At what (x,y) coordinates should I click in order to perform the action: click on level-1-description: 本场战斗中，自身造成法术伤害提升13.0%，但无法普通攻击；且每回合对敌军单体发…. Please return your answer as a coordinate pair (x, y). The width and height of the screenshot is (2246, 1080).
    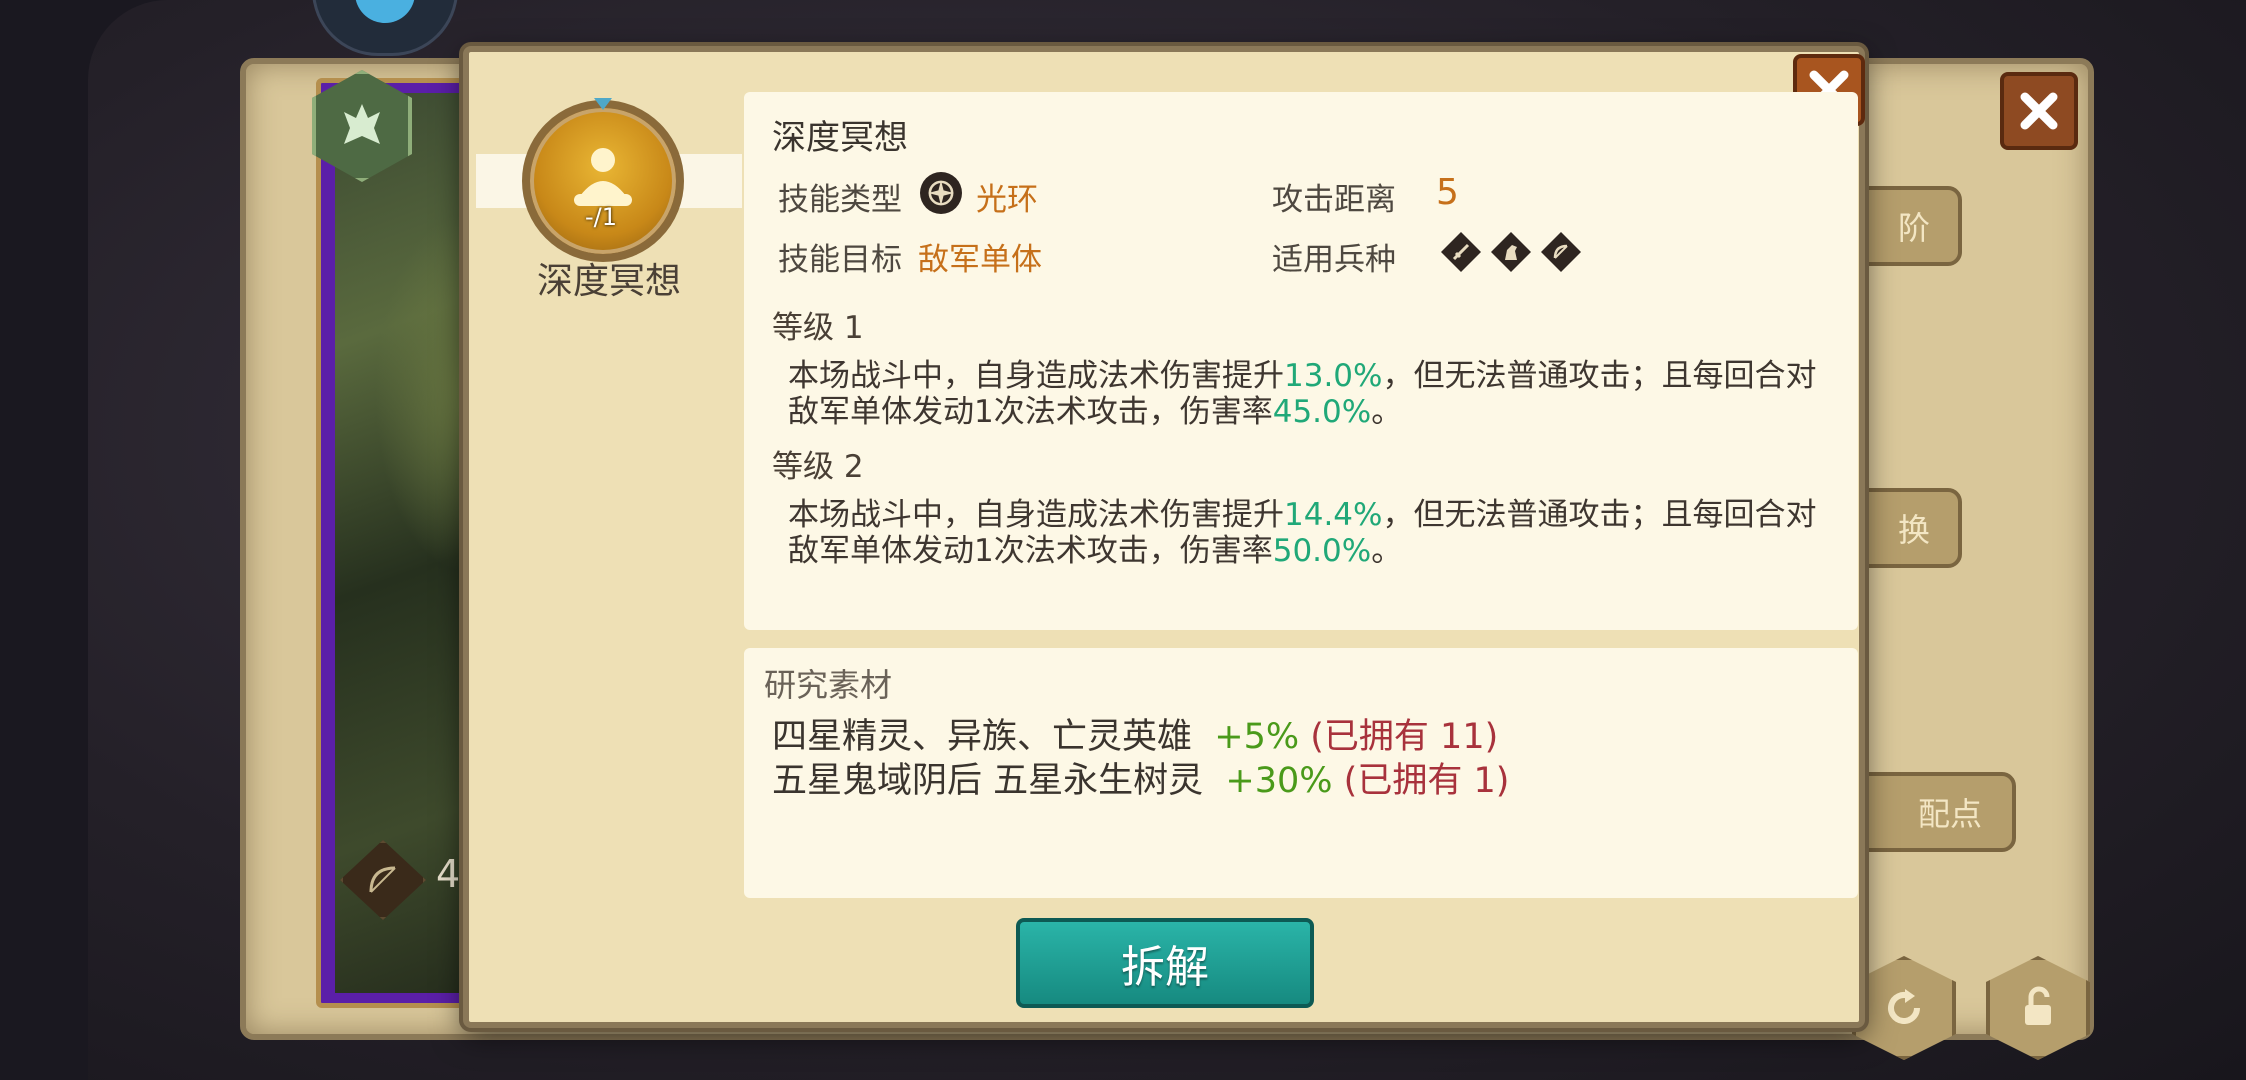
    Looking at the image, I should click on (1308, 394).